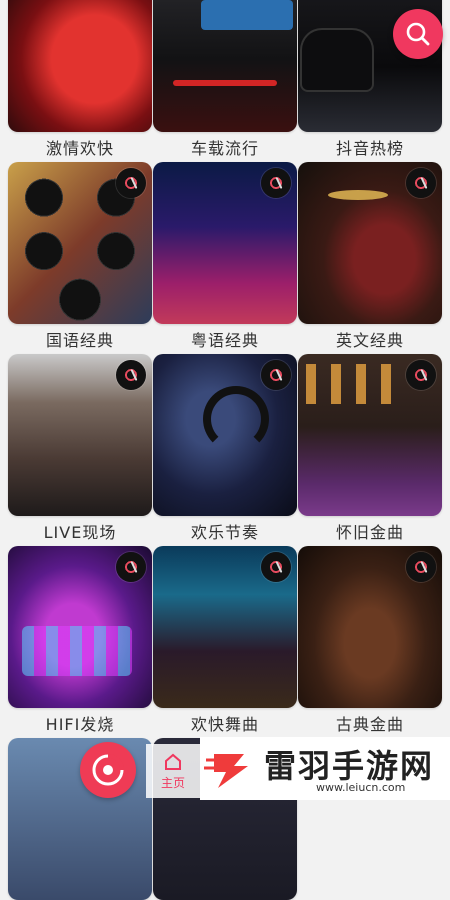  What do you see at coordinates (79, 340) in the screenshot?
I see `category-label: 国语经典` at bounding box center [79, 340].